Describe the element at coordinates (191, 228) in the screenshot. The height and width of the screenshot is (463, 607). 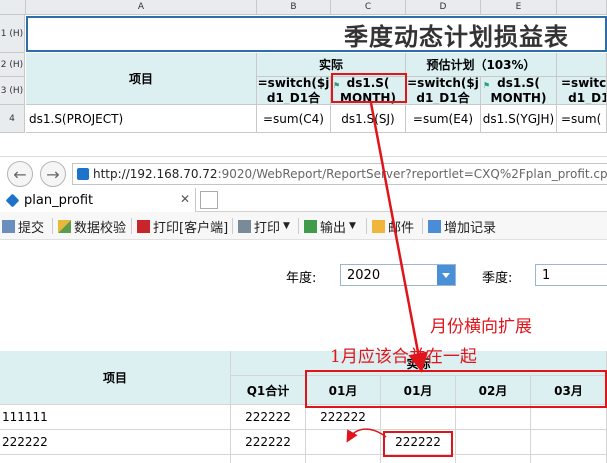
I see `print-client-label: 打印[客户端]` at that location.